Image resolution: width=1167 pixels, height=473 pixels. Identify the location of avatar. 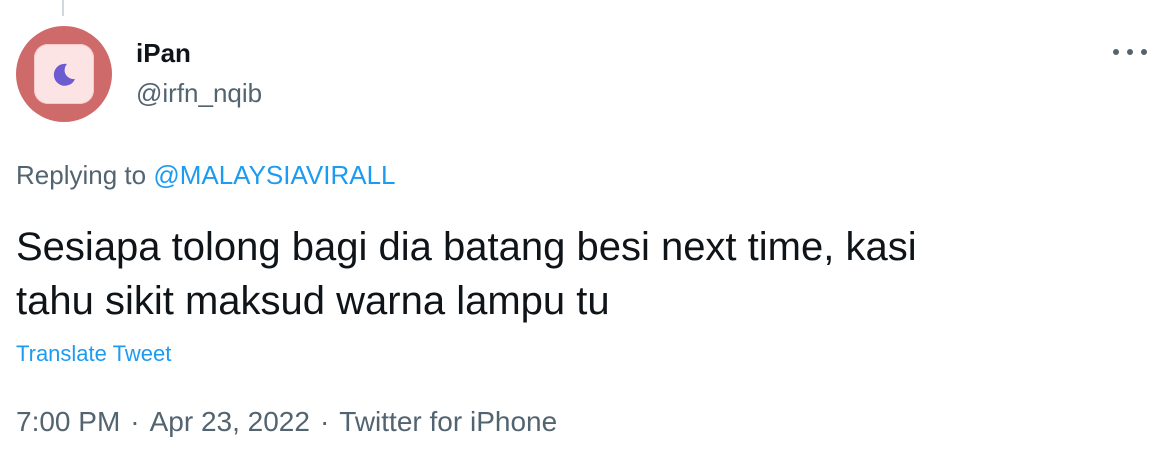
(64, 74).